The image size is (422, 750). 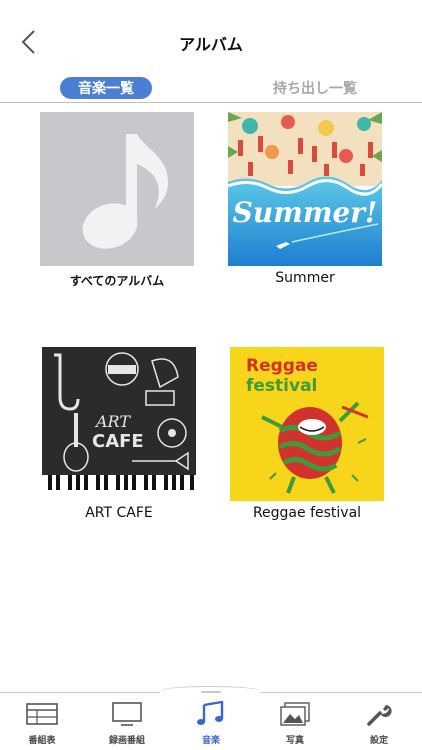 I want to click on tab-music: 音楽, so click(x=211, y=724).